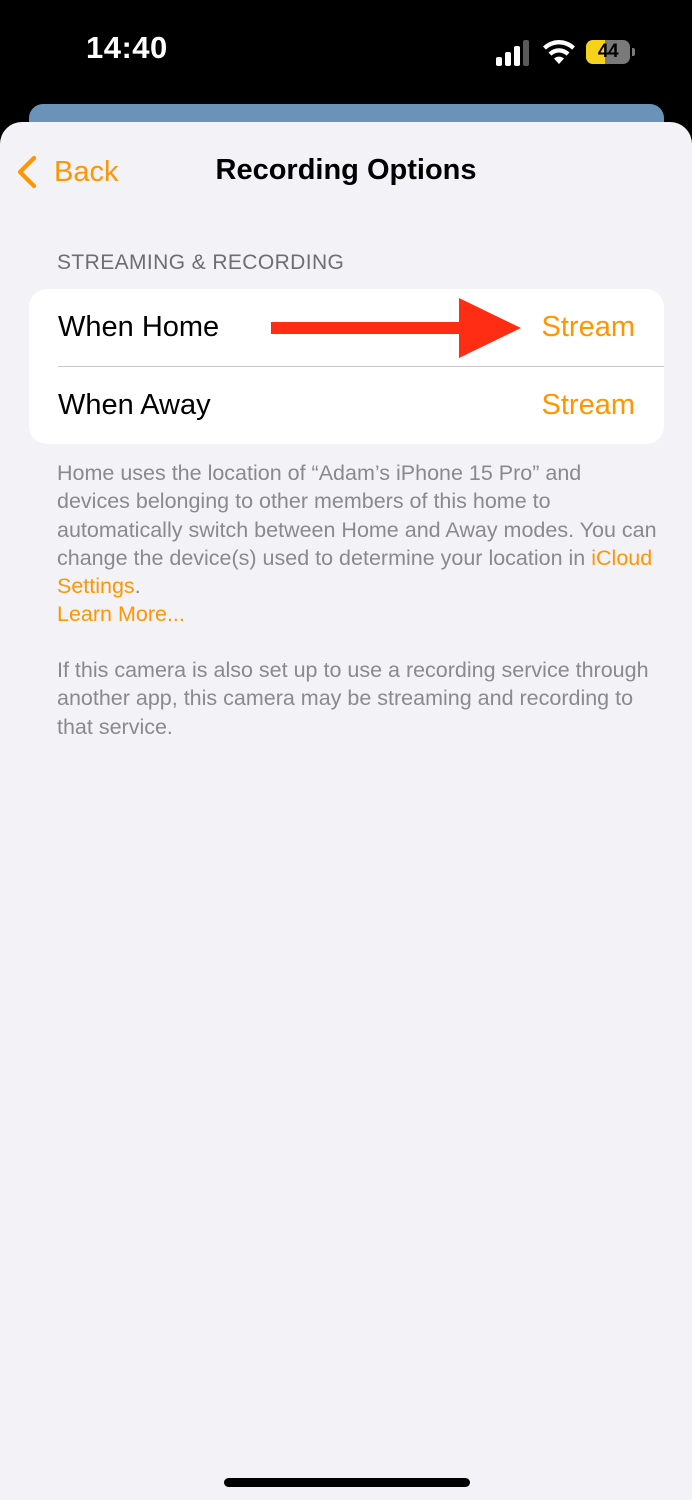 The width and height of the screenshot is (692, 1500). What do you see at coordinates (127, 47) in the screenshot?
I see `status-time: 14:40` at bounding box center [127, 47].